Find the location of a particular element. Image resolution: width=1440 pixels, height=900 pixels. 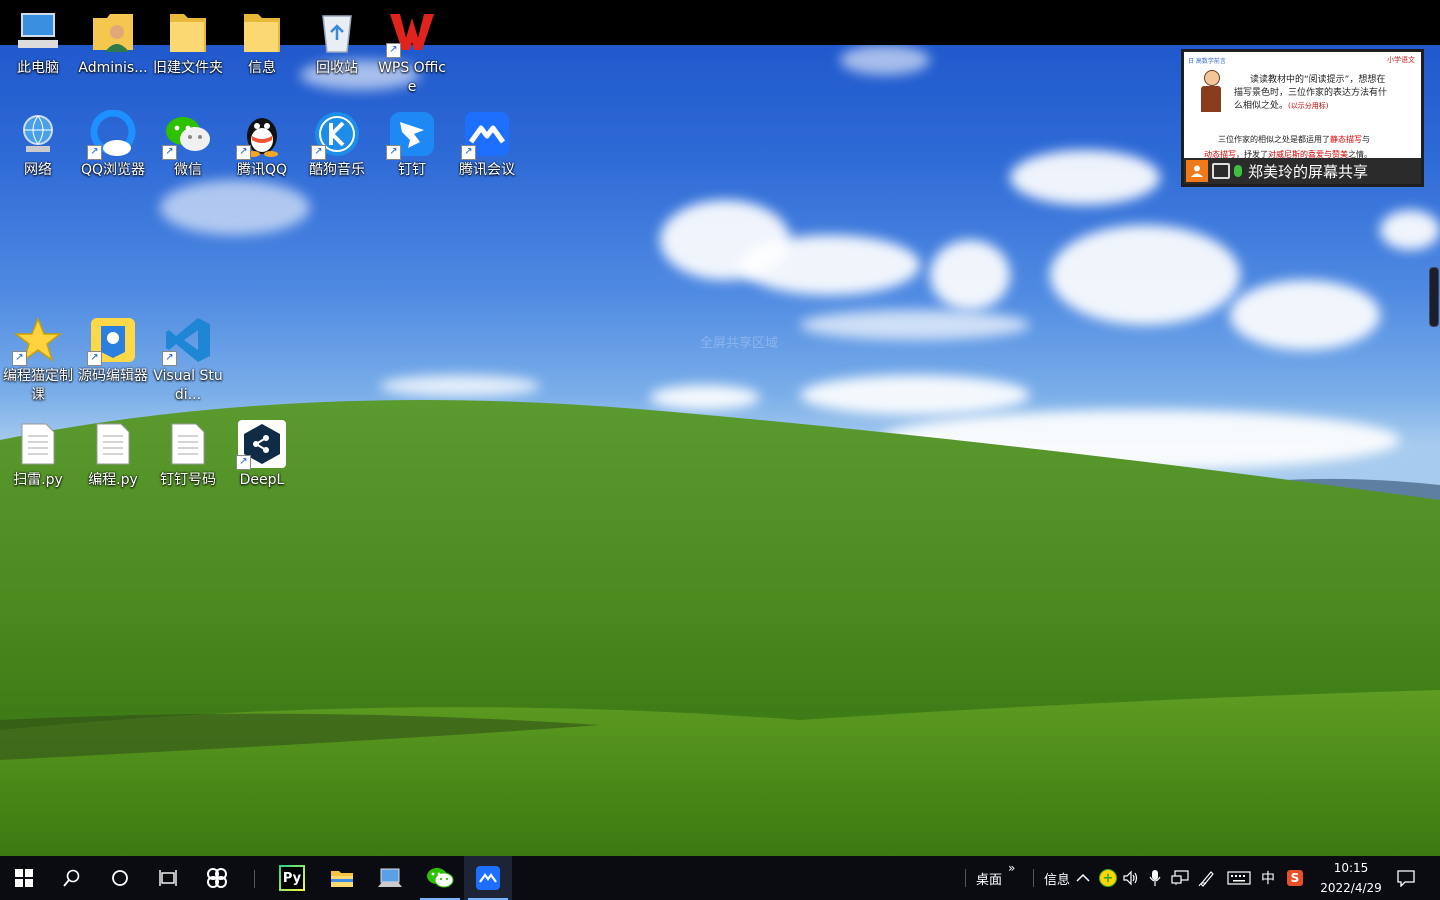

volume-icon is located at coordinates (1131, 878).